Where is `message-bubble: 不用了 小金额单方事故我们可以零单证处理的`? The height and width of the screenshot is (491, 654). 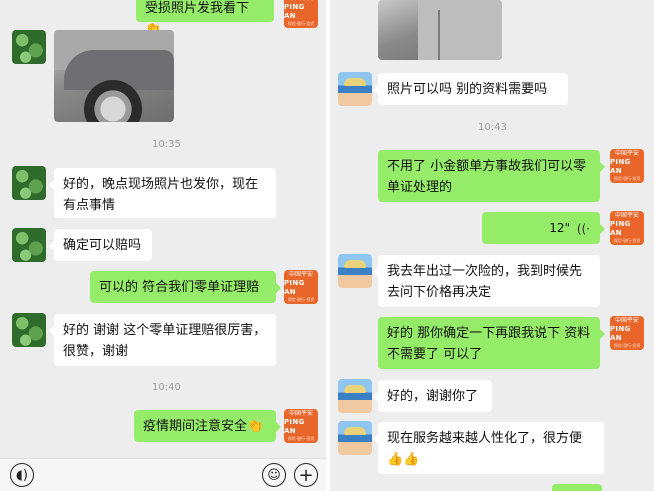
message-bubble: 不用了 小金额单方事故我们可以零单证处理的 is located at coordinates (491, 176).